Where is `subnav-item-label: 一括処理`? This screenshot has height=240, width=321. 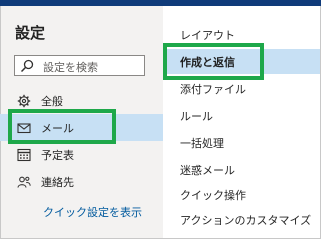 subnav-item-label: 一括処理 is located at coordinates (202, 143).